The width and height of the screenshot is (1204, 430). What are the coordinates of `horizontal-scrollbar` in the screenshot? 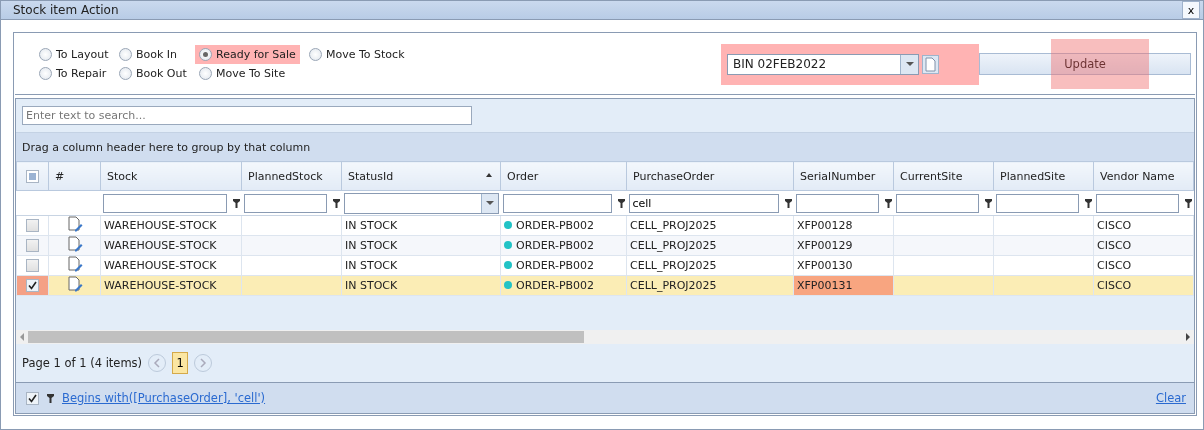 It's located at (605, 337).